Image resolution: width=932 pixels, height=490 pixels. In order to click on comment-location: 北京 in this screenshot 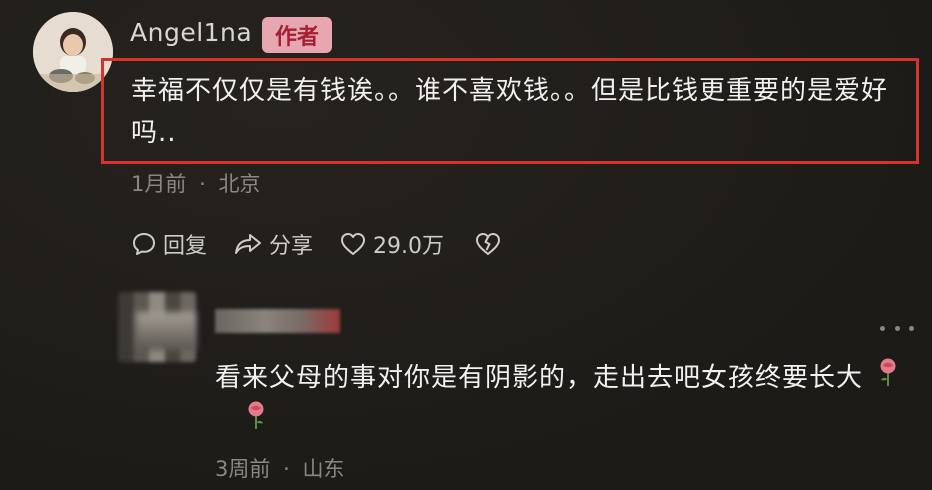, I will do `click(239, 184)`.